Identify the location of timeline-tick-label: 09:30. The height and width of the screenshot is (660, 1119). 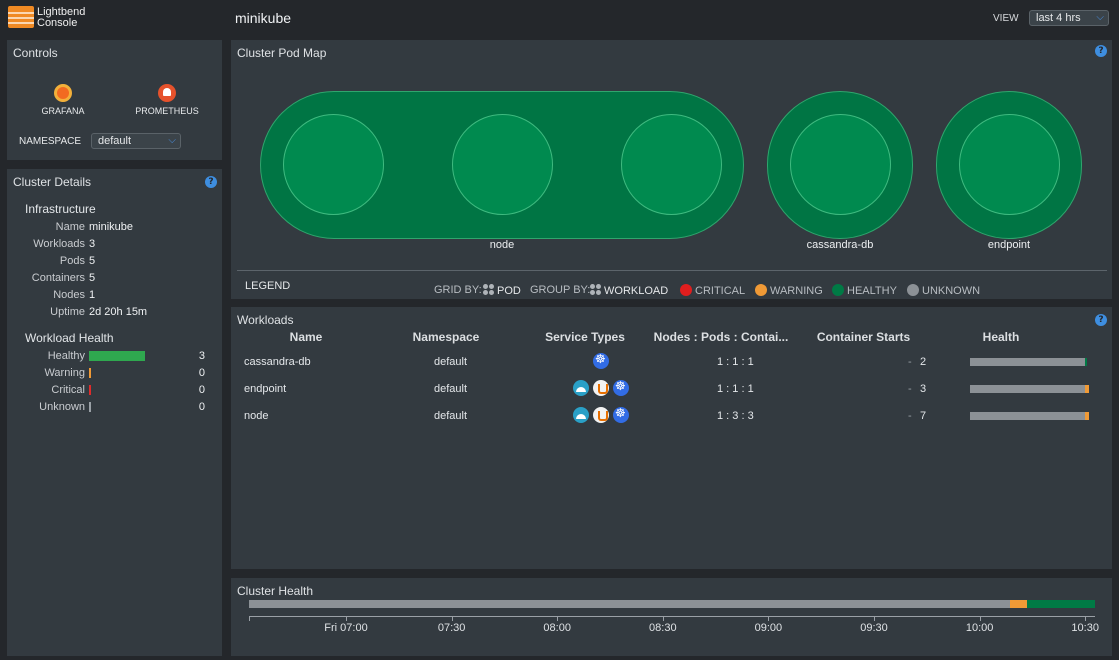
(874, 628).